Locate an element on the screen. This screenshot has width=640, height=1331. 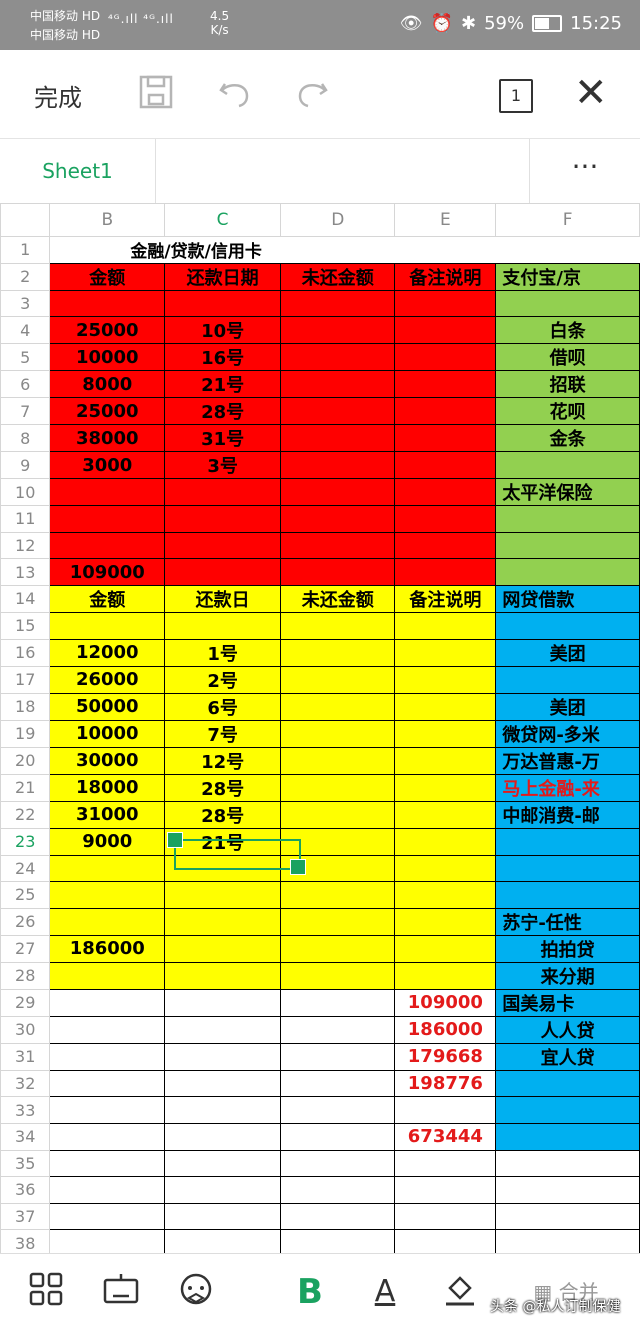
row-header: 13 is located at coordinates (25, 572).